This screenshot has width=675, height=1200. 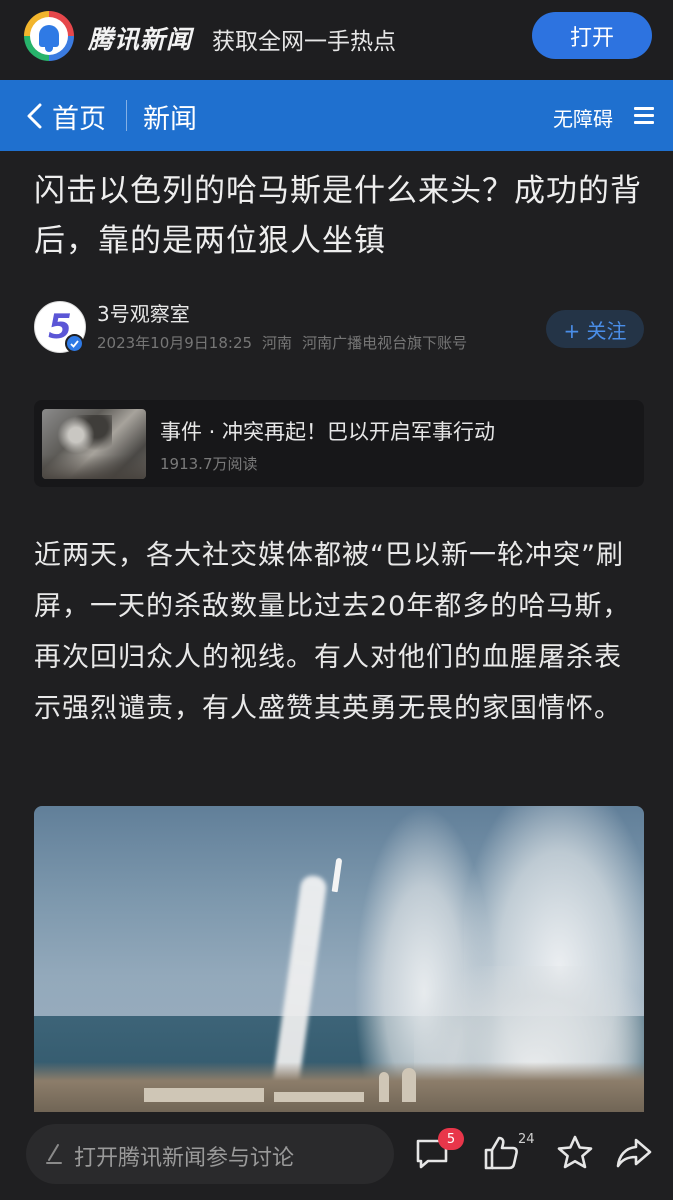 I want to click on follow-button: + 关注, so click(x=595, y=329).